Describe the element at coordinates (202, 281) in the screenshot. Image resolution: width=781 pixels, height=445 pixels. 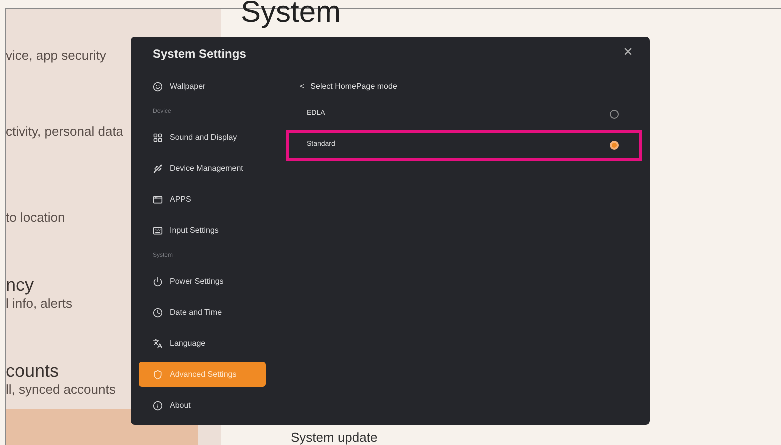
I see `nav-item: Power Settings` at that location.